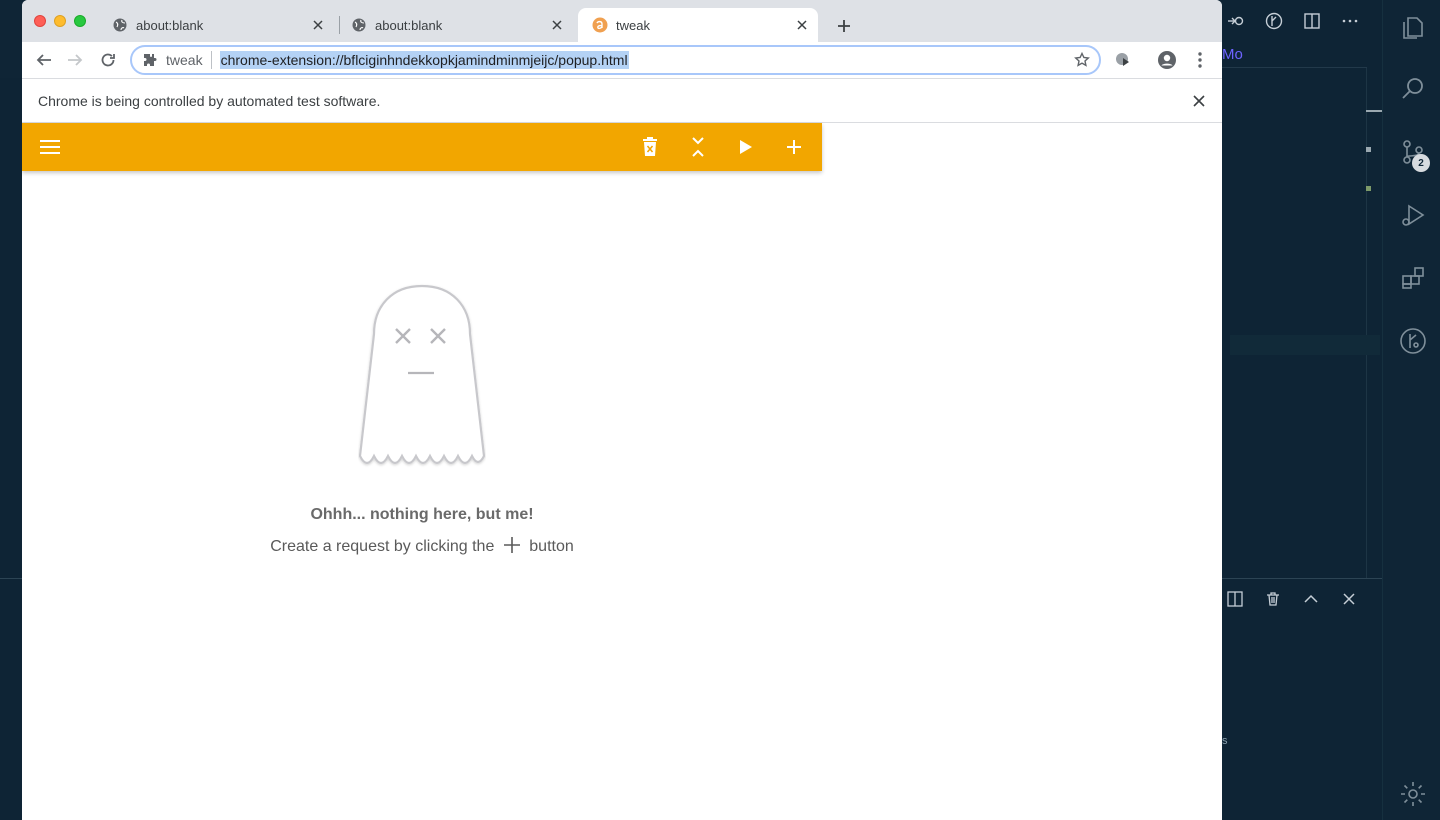 Image resolution: width=1440 pixels, height=820 pixels. What do you see at coordinates (1292, 599) in the screenshot?
I see `vscode-panel-actions` at bounding box center [1292, 599].